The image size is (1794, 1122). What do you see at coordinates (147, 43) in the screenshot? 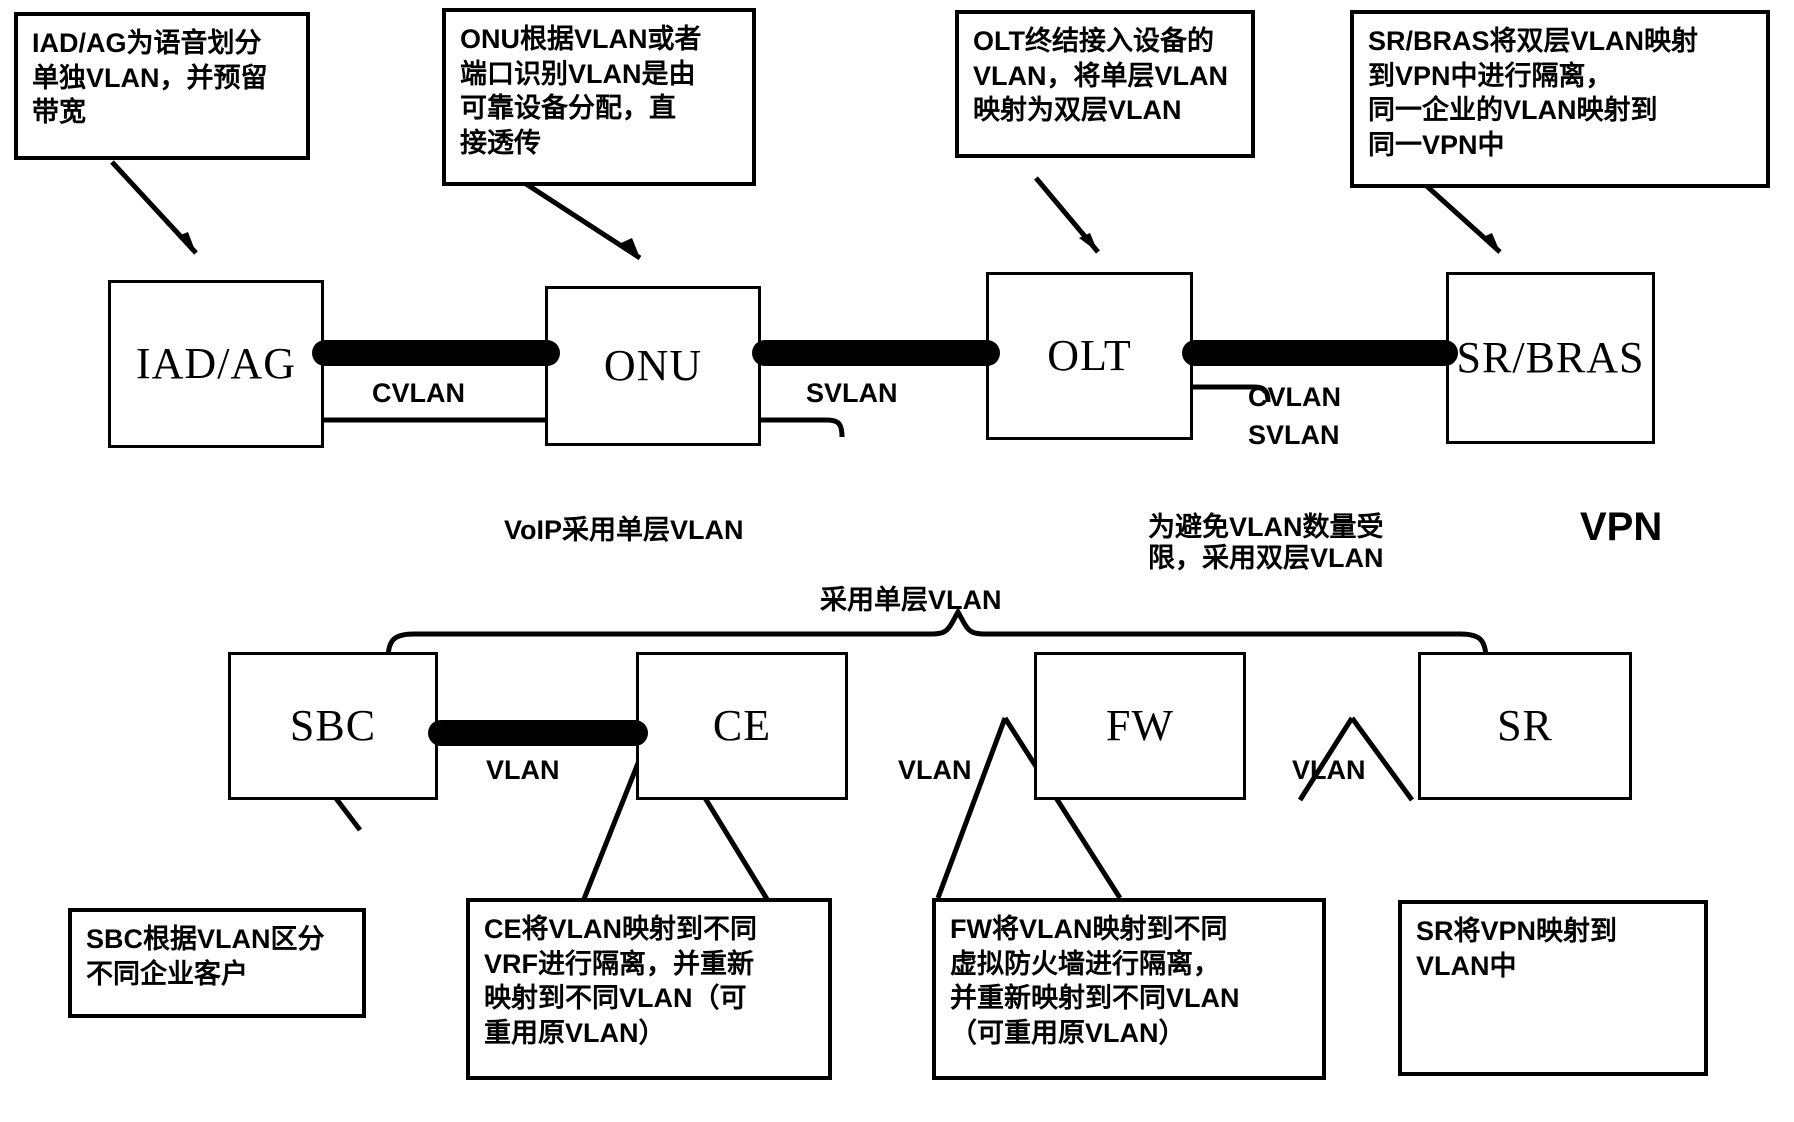
I see `callout-line: IAD/AG为语音划分` at bounding box center [147, 43].